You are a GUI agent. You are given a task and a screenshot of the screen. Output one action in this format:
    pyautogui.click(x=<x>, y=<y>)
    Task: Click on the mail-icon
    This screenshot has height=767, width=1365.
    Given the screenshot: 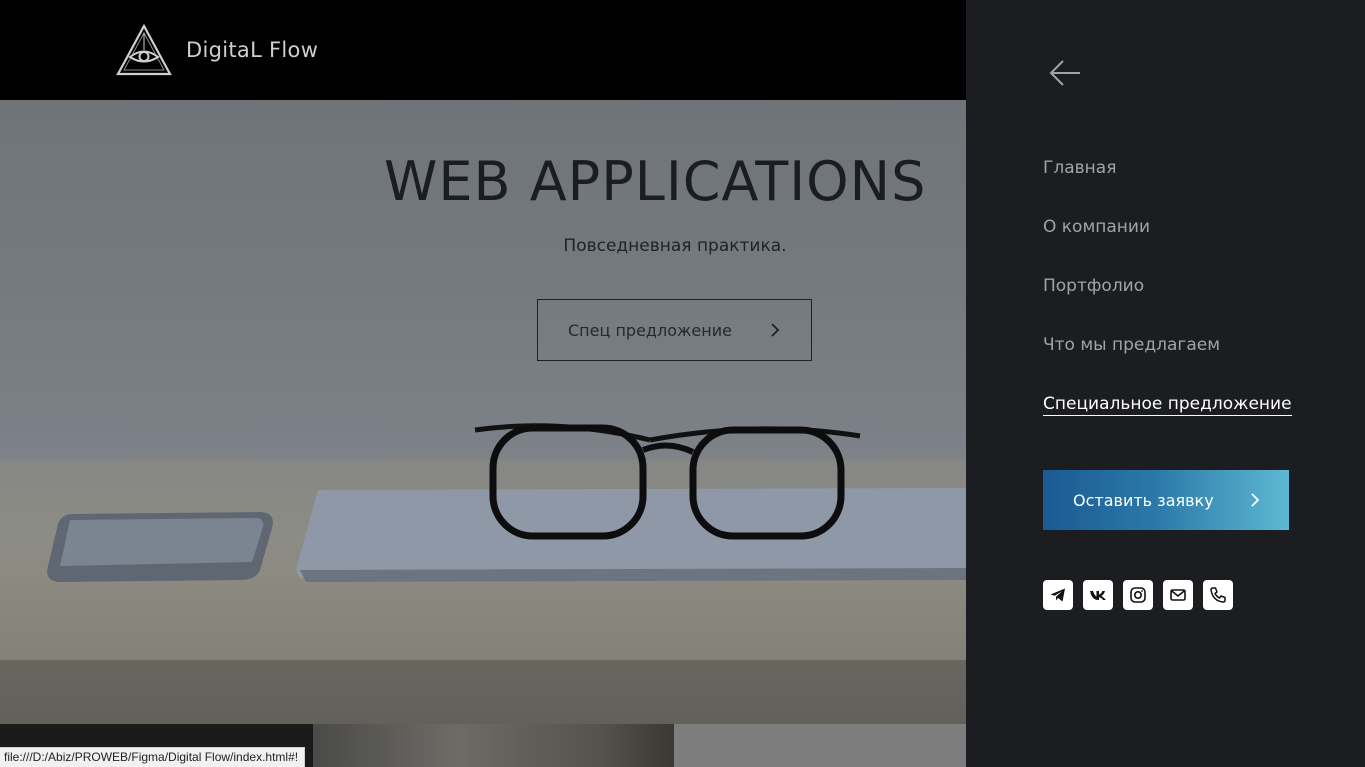 What is the action you would take?
    pyautogui.click(x=1178, y=595)
    